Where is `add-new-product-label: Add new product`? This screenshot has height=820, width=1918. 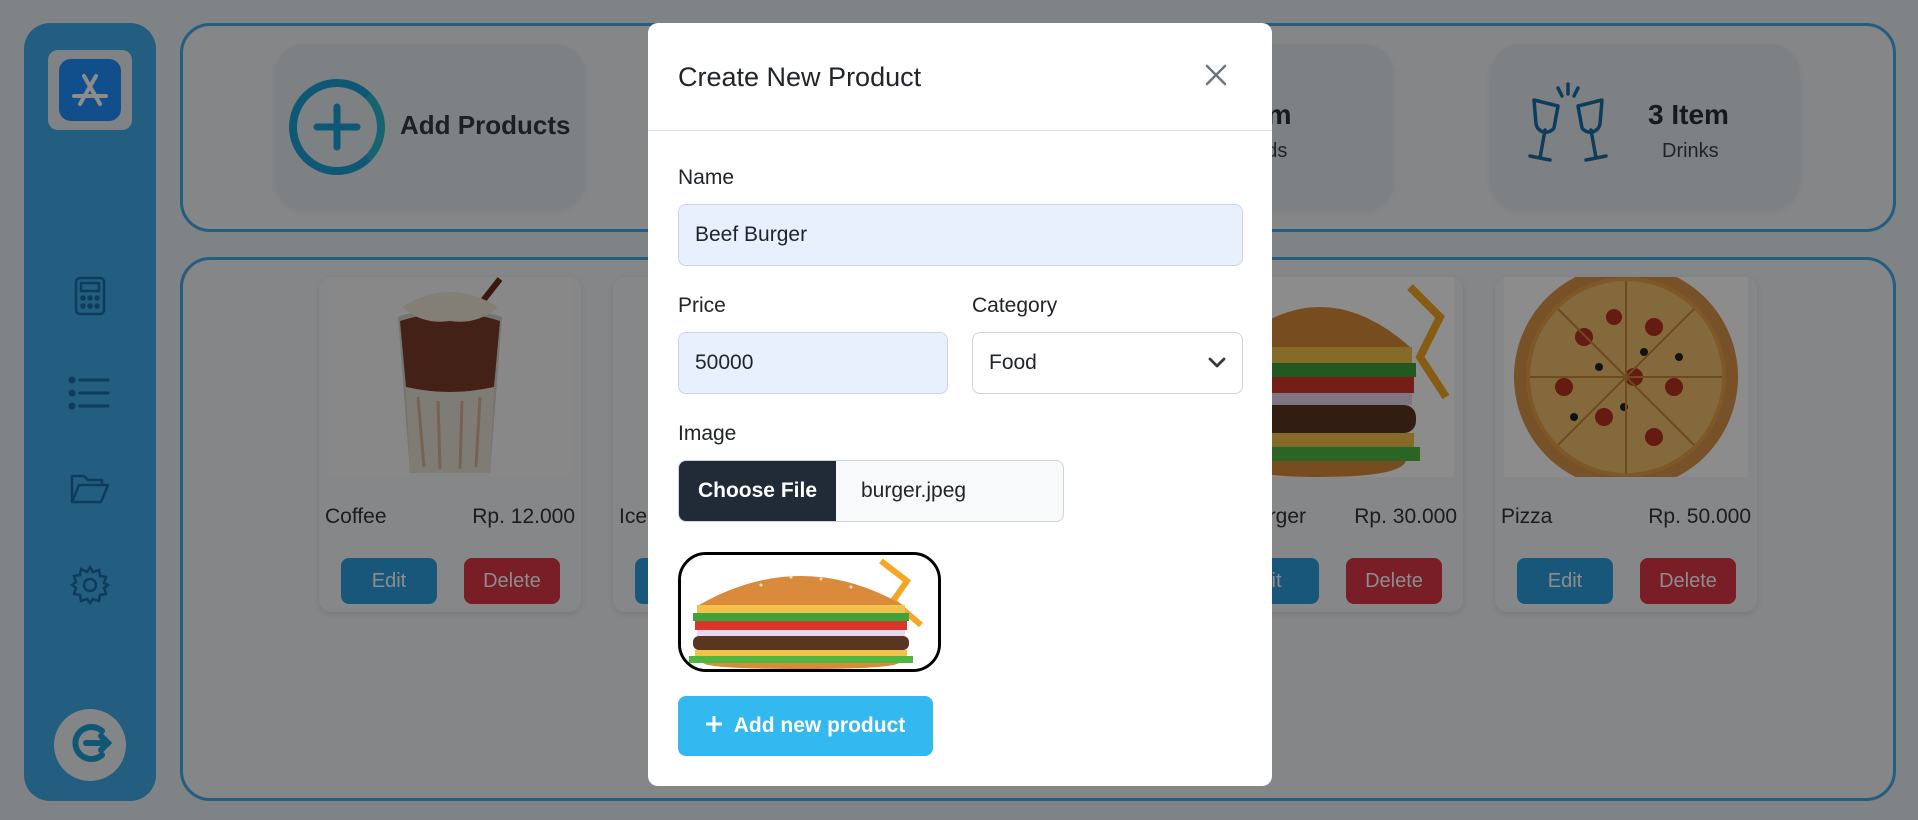 add-new-product-label: Add new product is located at coordinates (819, 725).